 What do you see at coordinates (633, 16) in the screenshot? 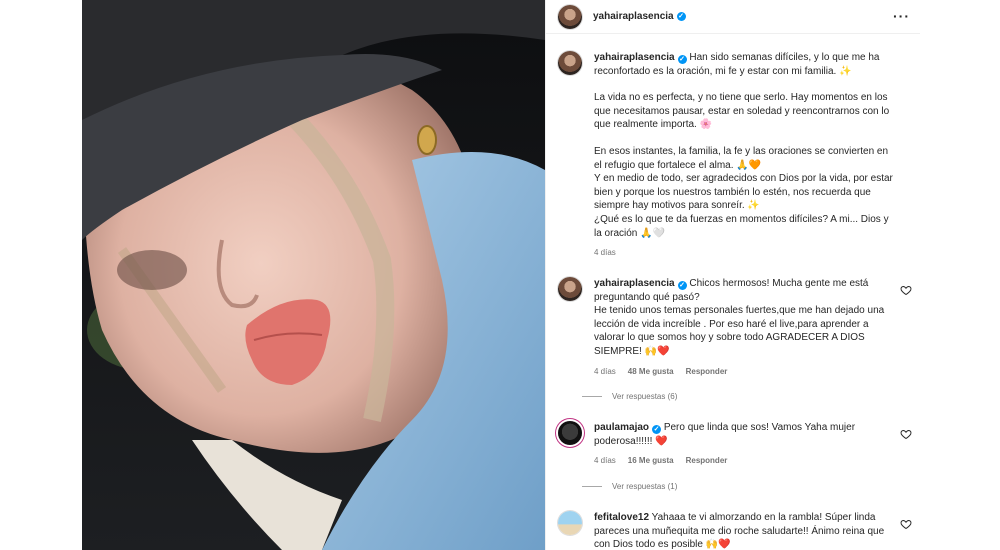
I see `post-username: yahairaplasencia` at bounding box center [633, 16].